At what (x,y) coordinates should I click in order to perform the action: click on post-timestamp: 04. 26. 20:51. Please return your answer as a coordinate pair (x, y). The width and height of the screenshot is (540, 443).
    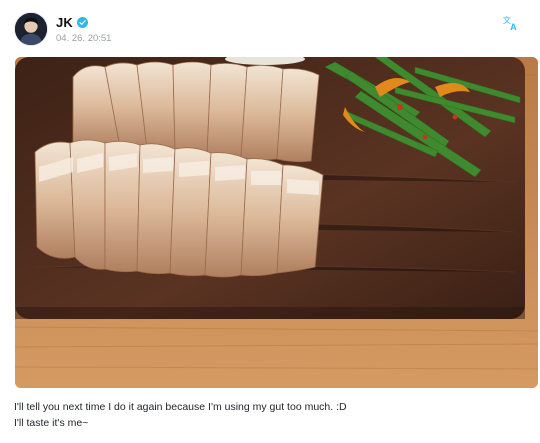
    Looking at the image, I should click on (84, 38).